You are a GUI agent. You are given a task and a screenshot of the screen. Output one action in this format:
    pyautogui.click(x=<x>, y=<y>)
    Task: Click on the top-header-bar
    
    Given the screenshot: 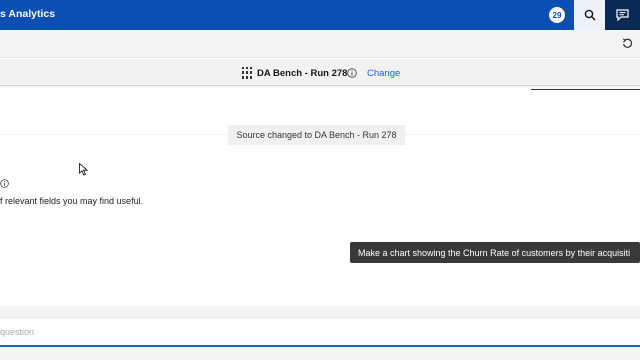 What is the action you would take?
    pyautogui.click(x=320, y=15)
    